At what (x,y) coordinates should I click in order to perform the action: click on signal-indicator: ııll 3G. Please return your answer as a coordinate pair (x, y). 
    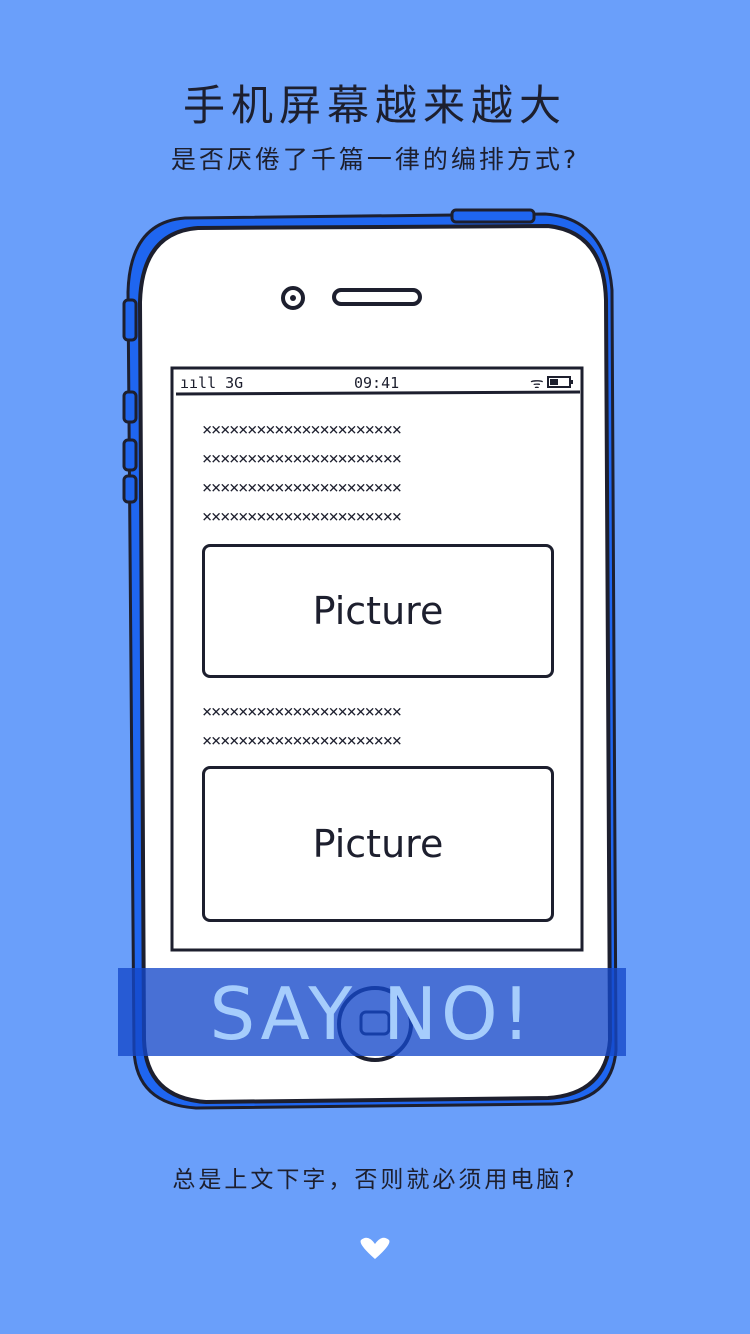
    Looking at the image, I should click on (211, 383).